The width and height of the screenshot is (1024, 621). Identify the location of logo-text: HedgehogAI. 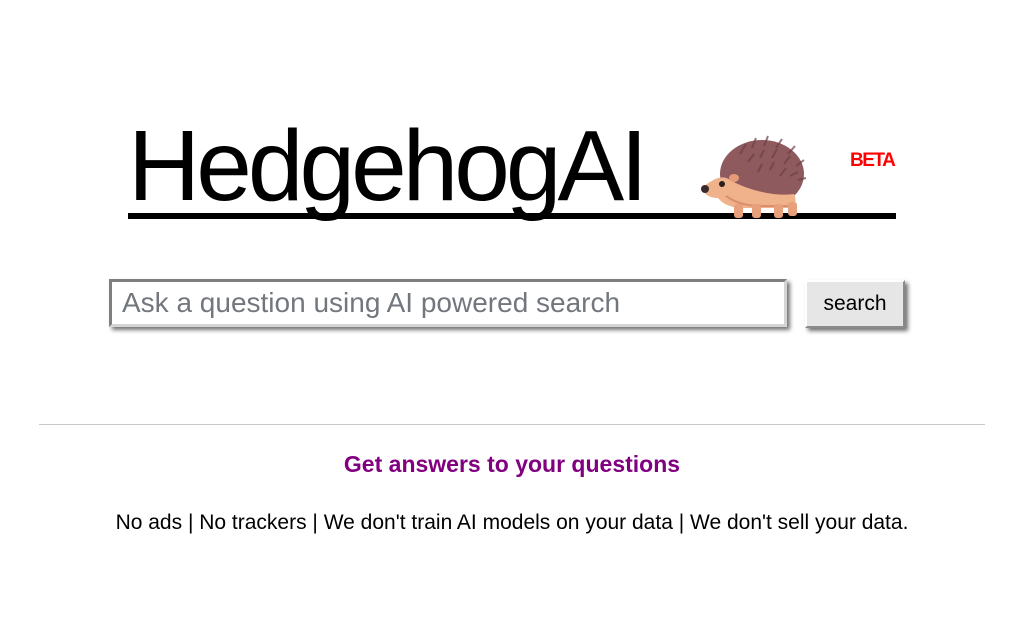
(388, 166).